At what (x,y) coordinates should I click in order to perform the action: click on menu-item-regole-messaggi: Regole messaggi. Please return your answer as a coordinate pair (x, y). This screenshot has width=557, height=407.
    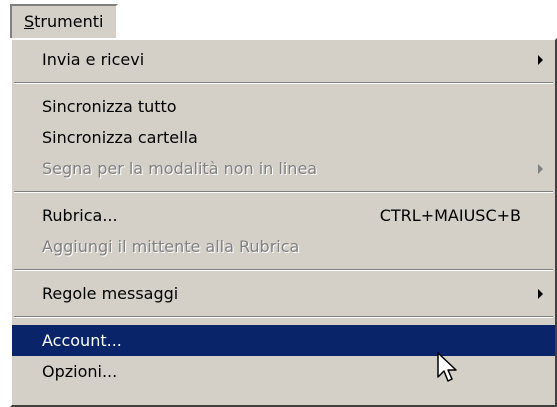
    Looking at the image, I should click on (283, 293).